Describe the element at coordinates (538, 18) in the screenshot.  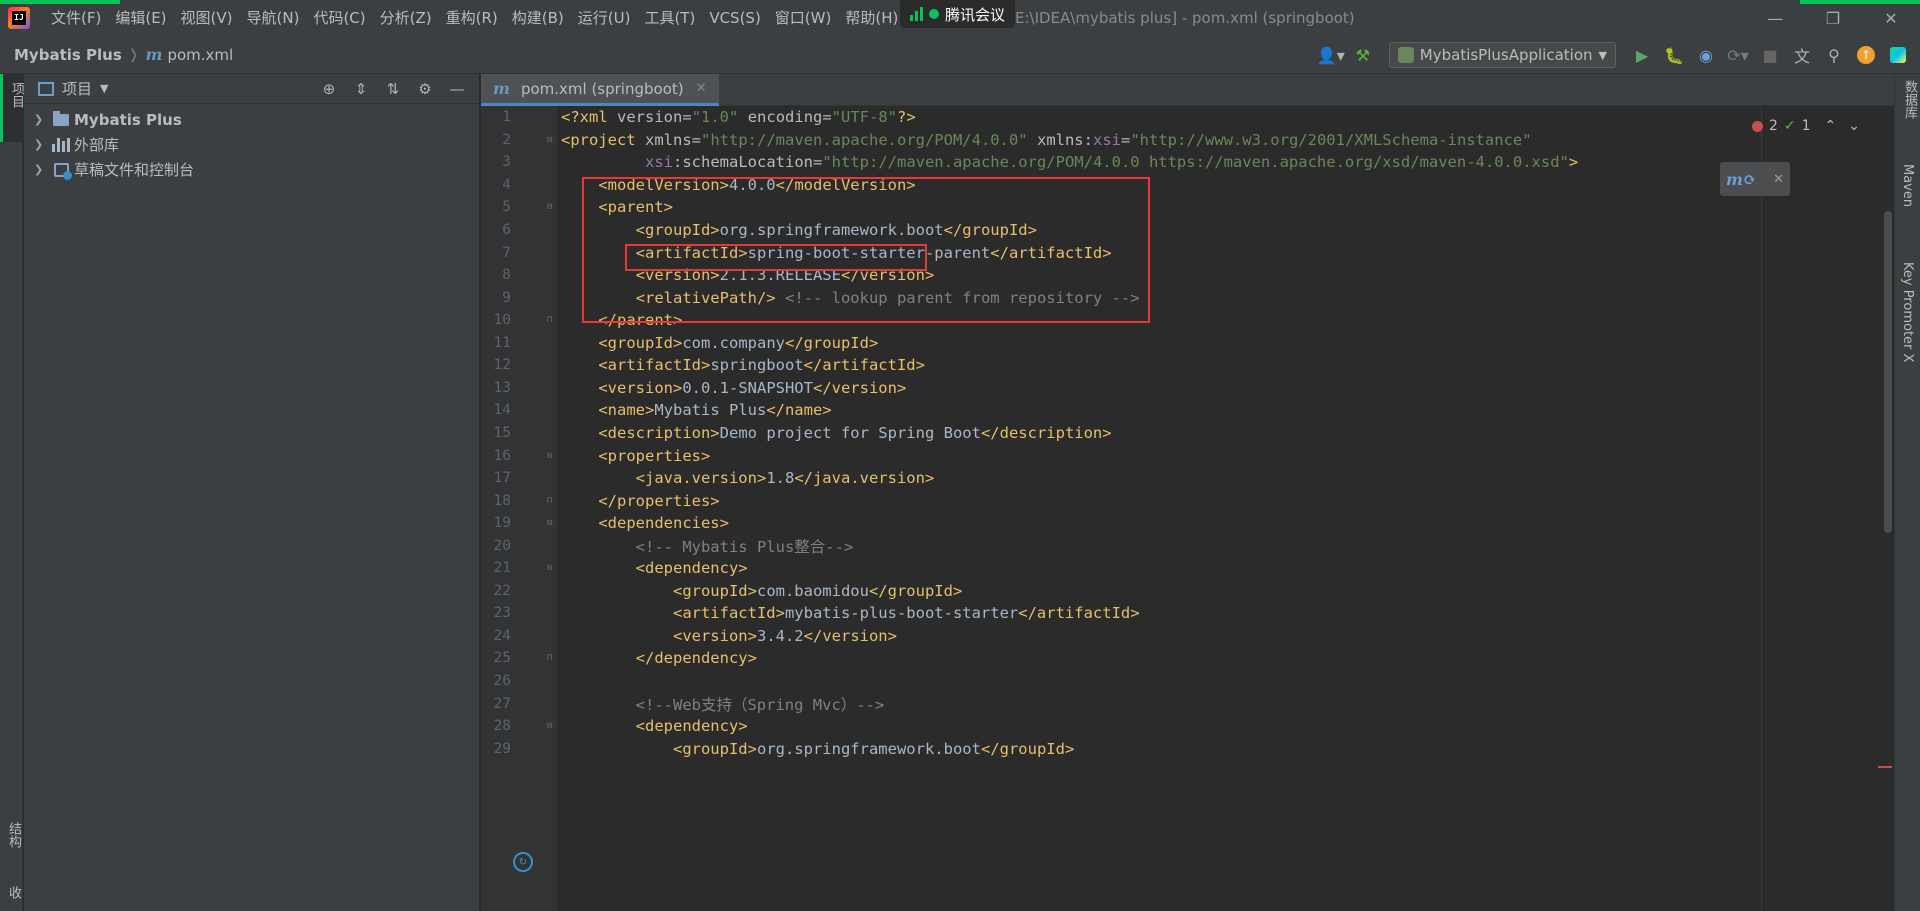
I see `menu-item: 构建(B)` at that location.